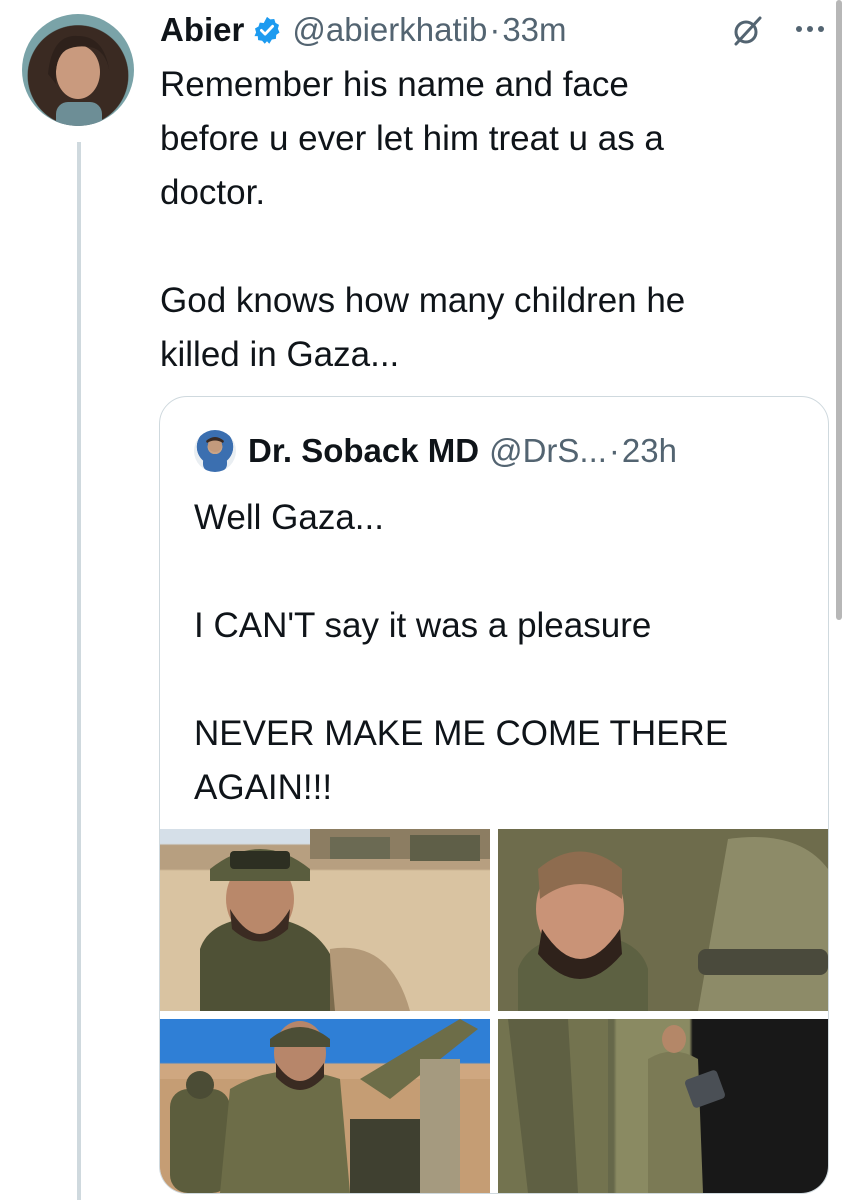  What do you see at coordinates (534, 30) in the screenshot?
I see `tweet-timestamp: 33m` at bounding box center [534, 30].